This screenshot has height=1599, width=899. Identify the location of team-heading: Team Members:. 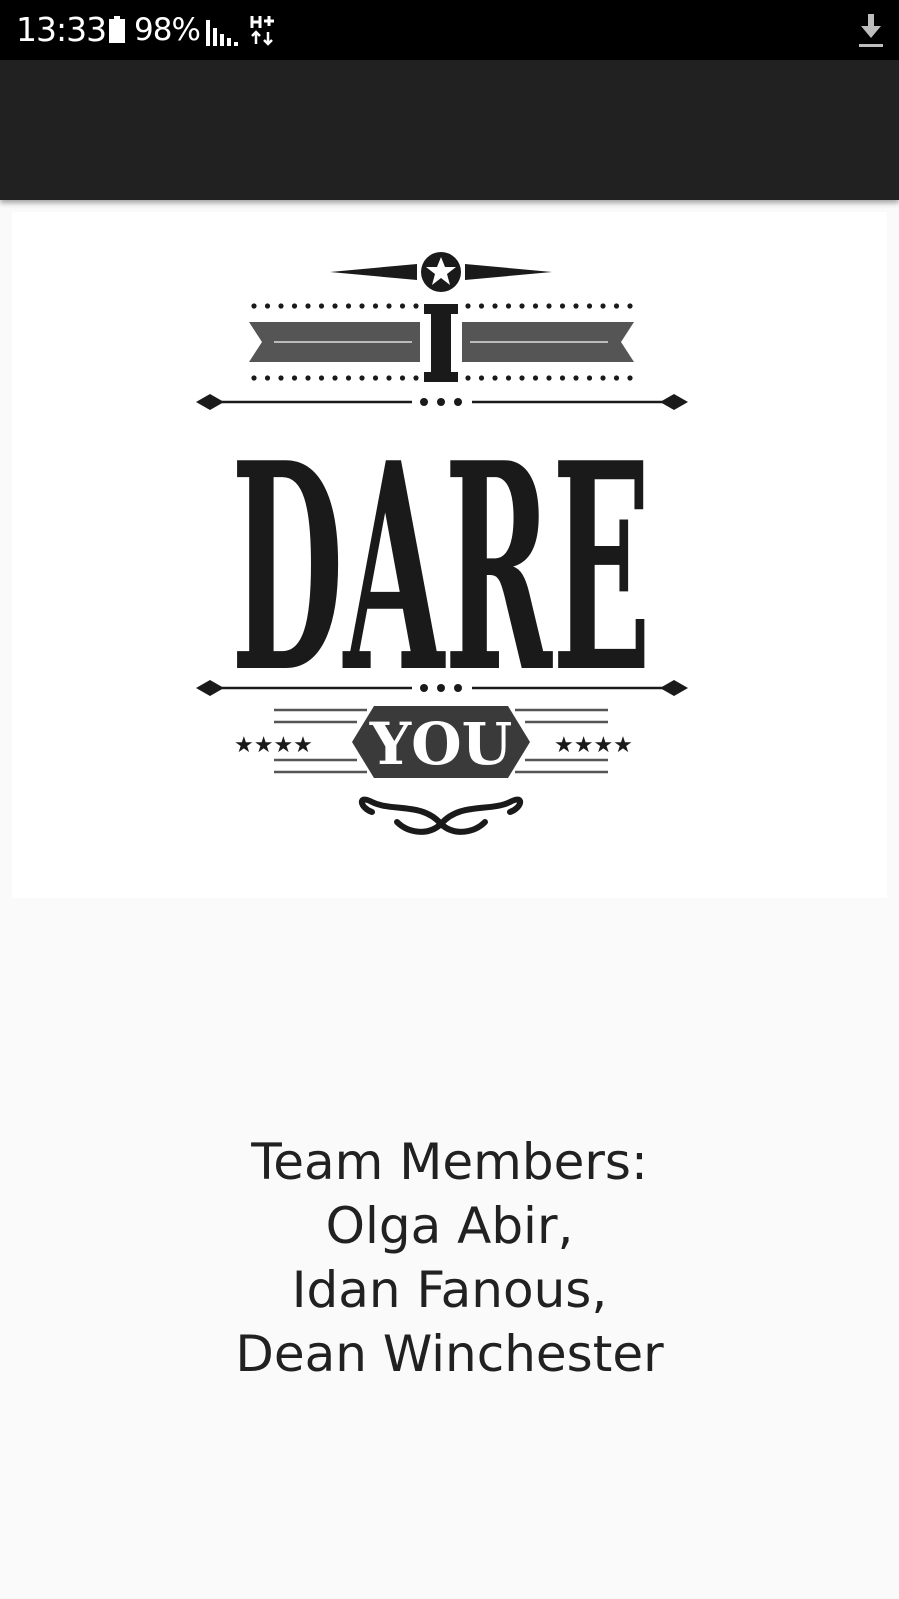
(449, 1162).